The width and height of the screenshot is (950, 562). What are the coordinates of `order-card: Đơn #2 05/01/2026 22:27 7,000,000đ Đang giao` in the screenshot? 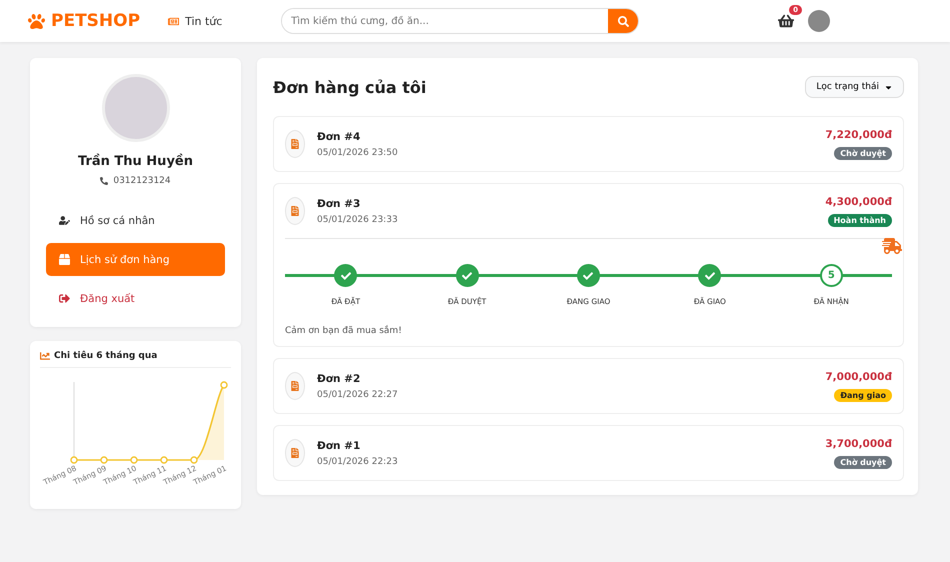 It's located at (588, 386).